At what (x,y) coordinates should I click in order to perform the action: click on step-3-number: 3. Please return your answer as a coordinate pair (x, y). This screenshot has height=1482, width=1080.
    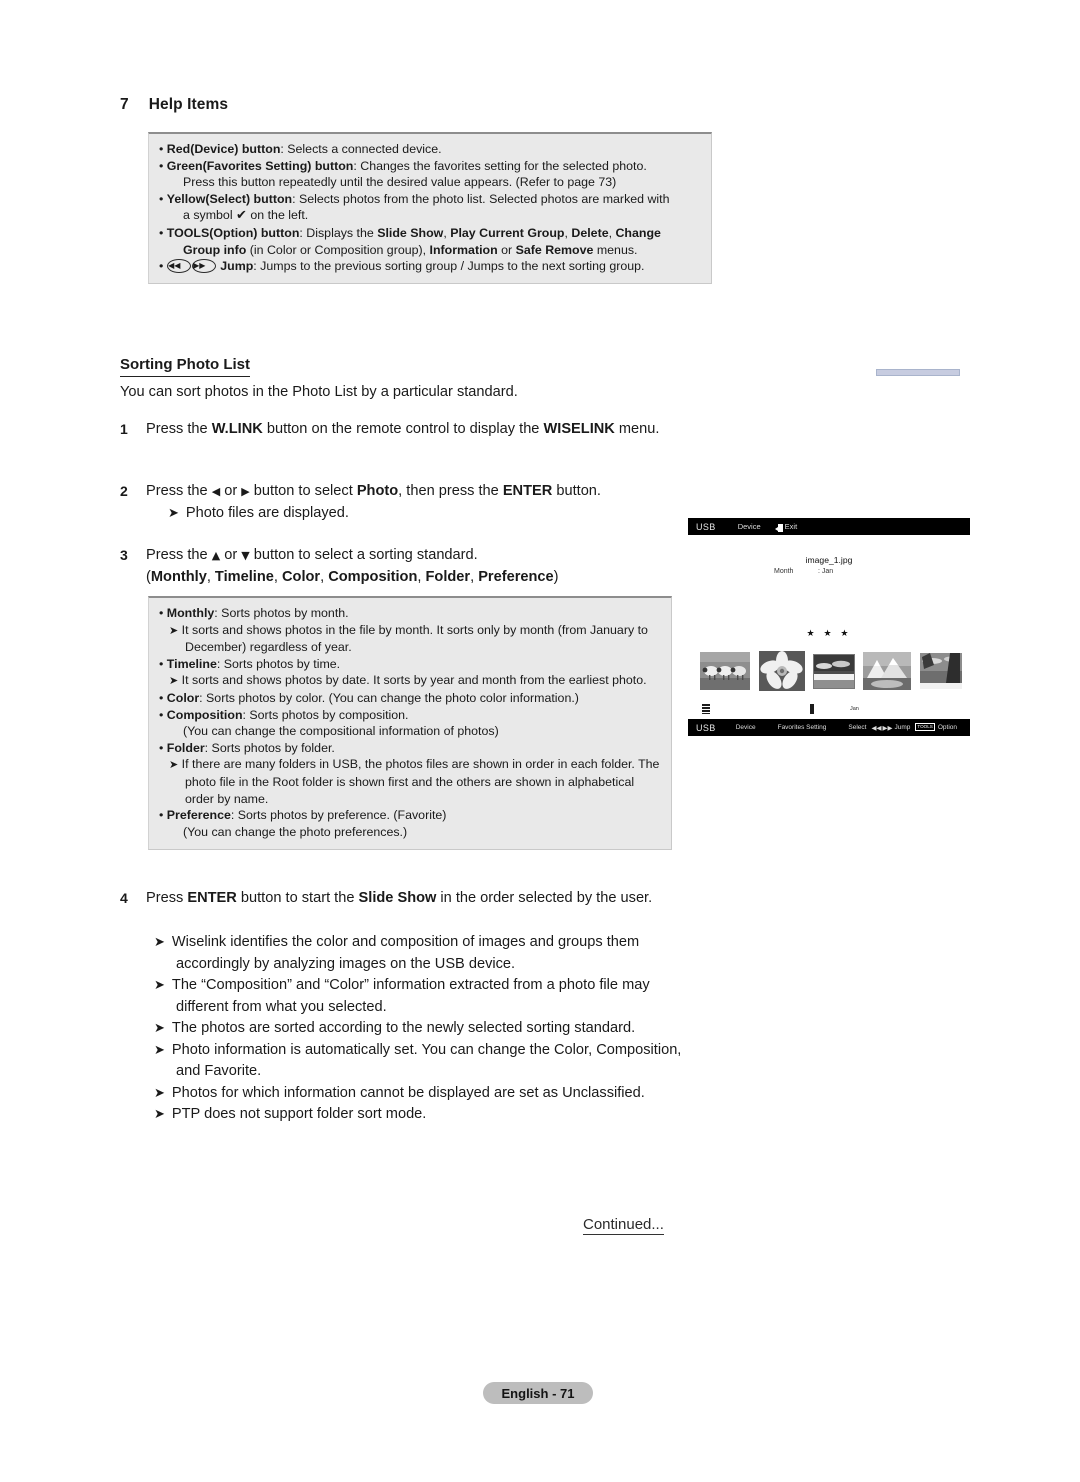
    Looking at the image, I should click on (124, 555).